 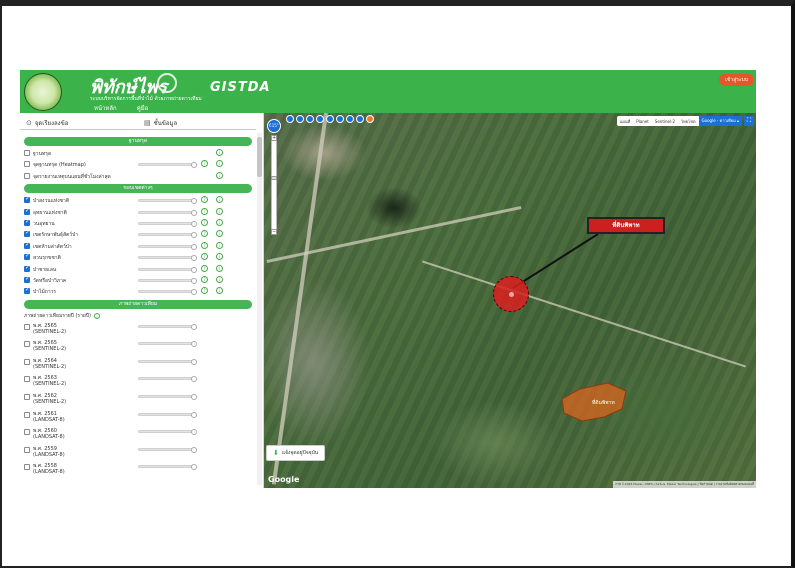 What do you see at coordinates (138, 189) in the screenshot?
I see `section-header: ขอบเขตต่างๆ` at bounding box center [138, 189].